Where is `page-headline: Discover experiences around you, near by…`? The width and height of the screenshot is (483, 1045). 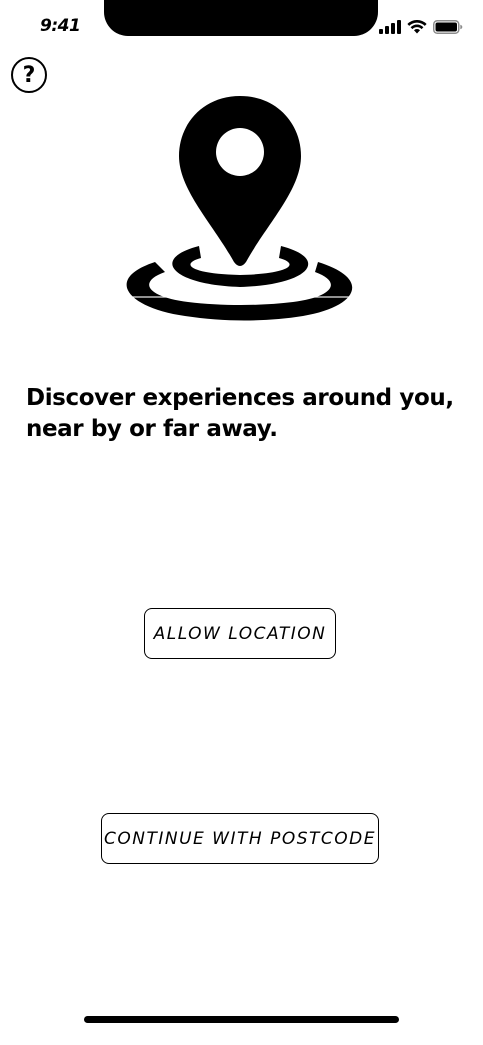 page-headline: Discover experiences around you, near by… is located at coordinates (240, 413).